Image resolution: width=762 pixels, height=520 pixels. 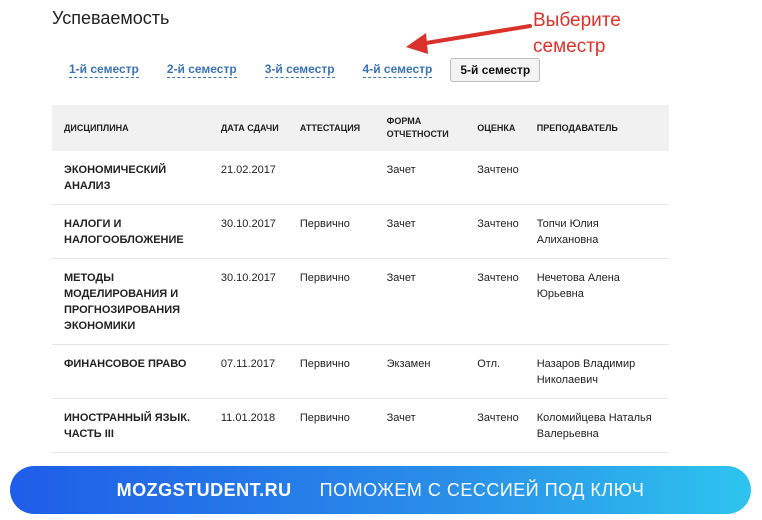 I want to click on tab-semester-4: 4-й семестр, so click(x=397, y=70).